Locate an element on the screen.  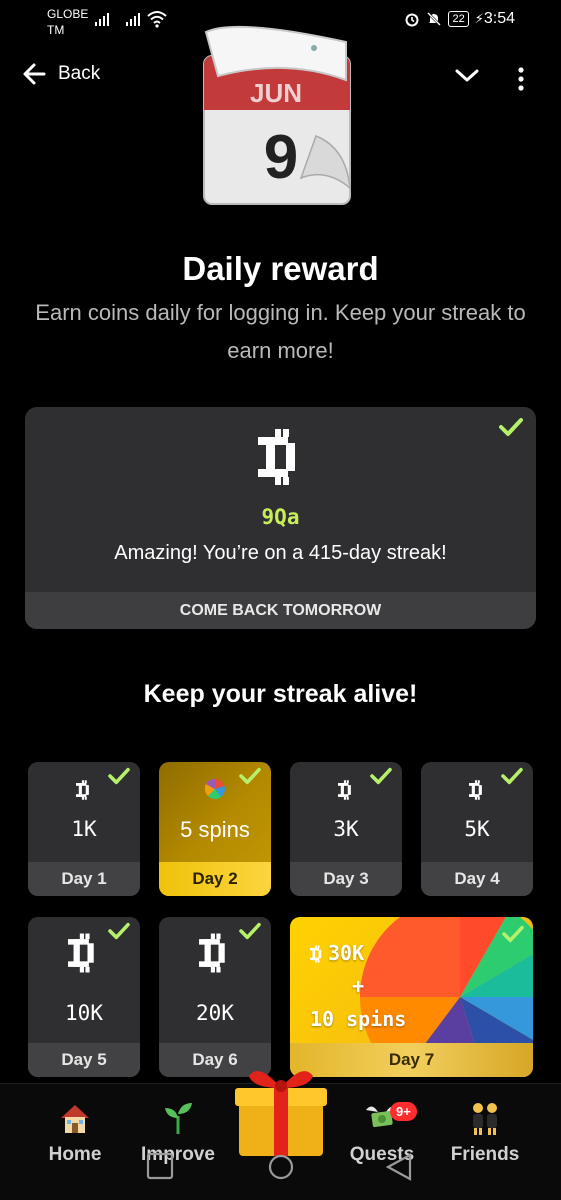
calendar-day: 9 is located at coordinates (281, 157).